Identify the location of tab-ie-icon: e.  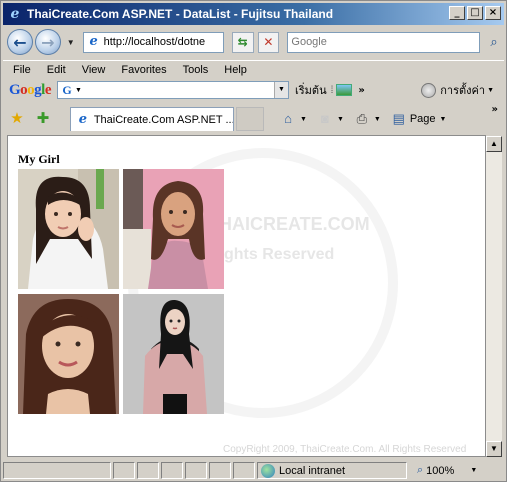
(83, 119).